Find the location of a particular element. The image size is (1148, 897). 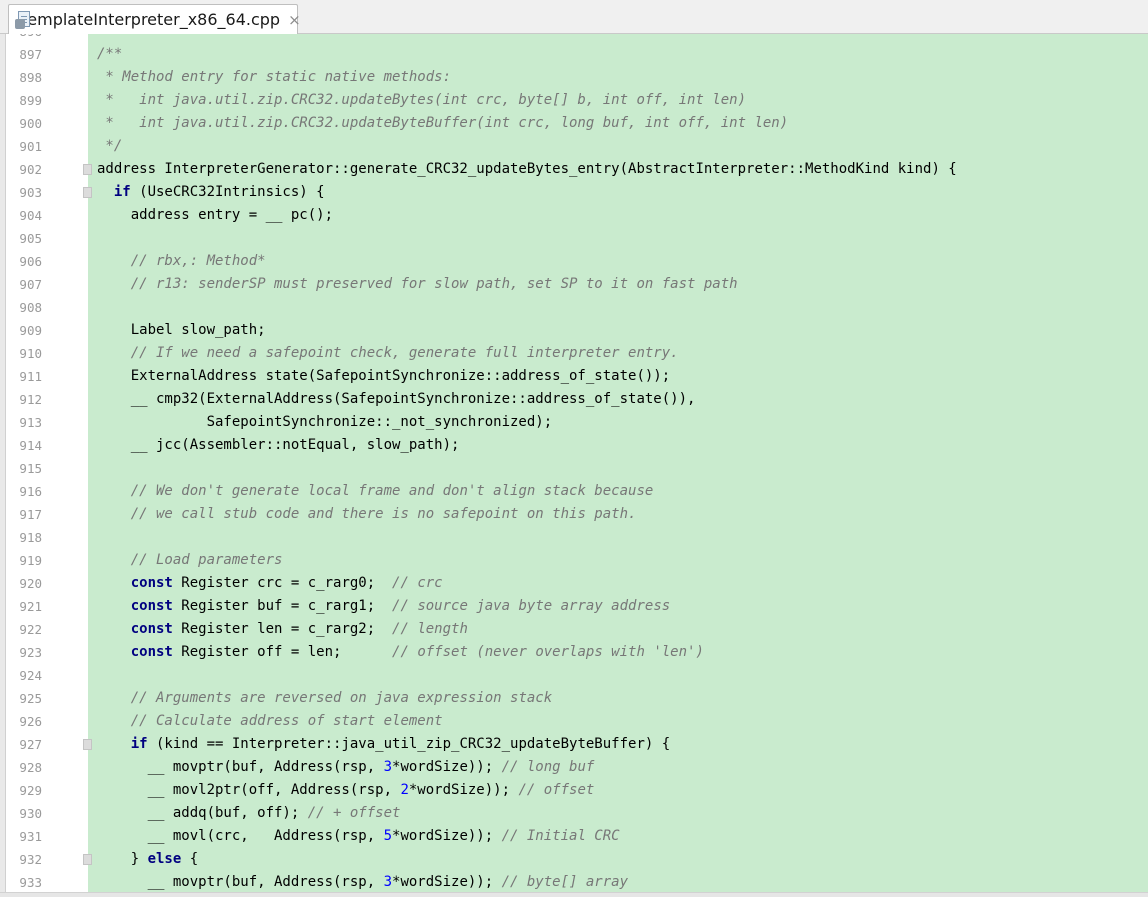

code-line: 904 address entry = __ pc(); is located at coordinates (574, 215).